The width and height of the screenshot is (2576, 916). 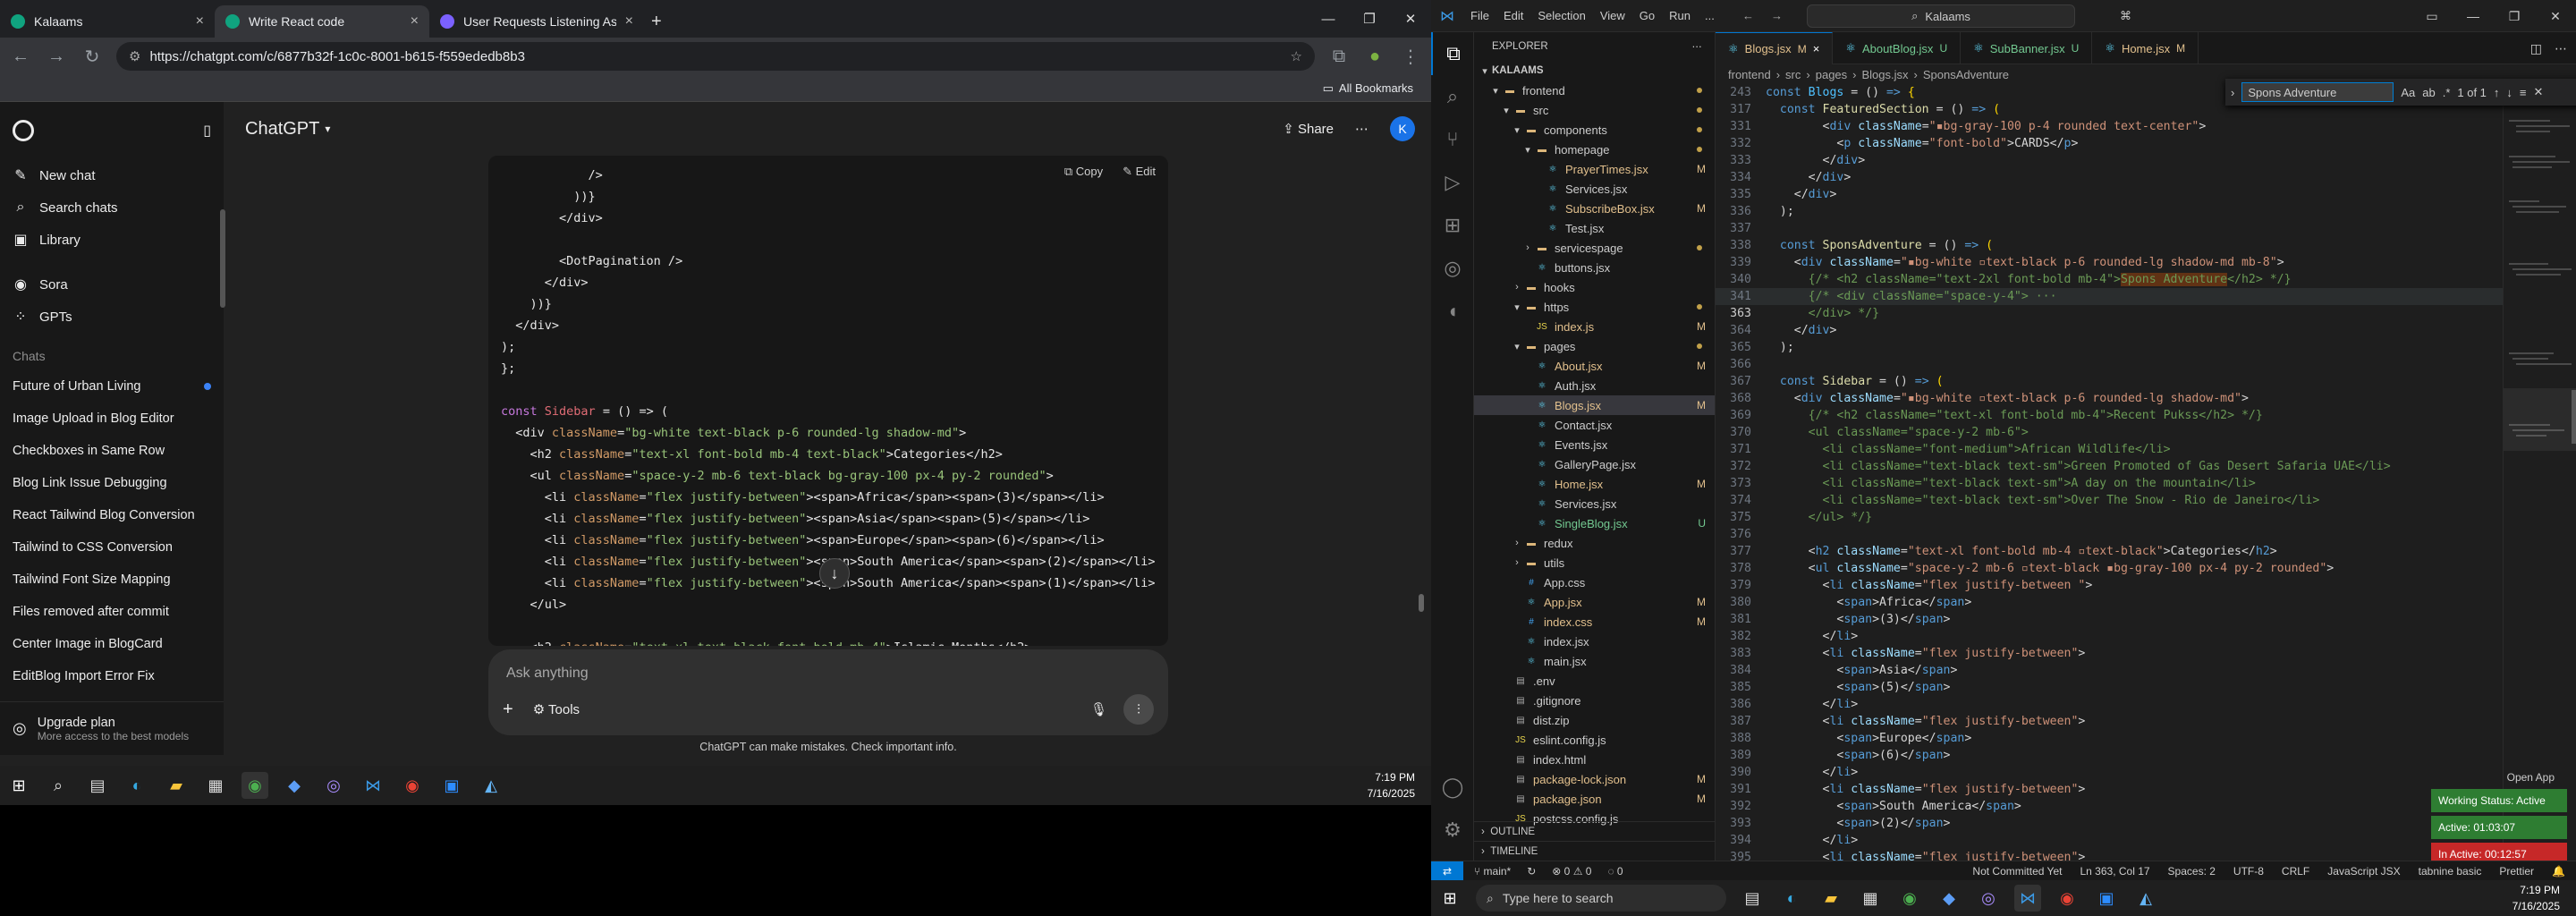 I want to click on store-icon: ▦, so click(x=1870, y=898).